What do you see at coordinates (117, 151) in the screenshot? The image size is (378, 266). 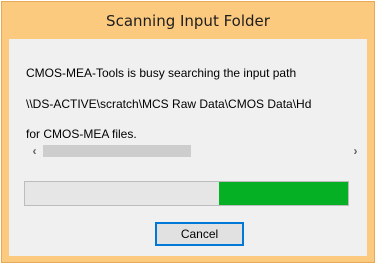 I see `scrollbar-thumb` at bounding box center [117, 151].